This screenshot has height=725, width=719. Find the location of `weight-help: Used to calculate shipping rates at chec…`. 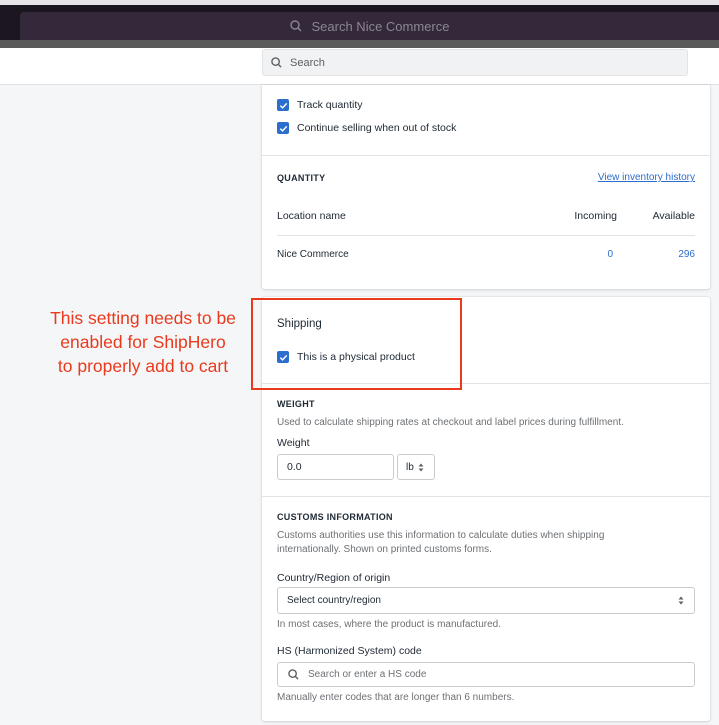

weight-help: Used to calculate shipping rates at chec… is located at coordinates (450, 422).